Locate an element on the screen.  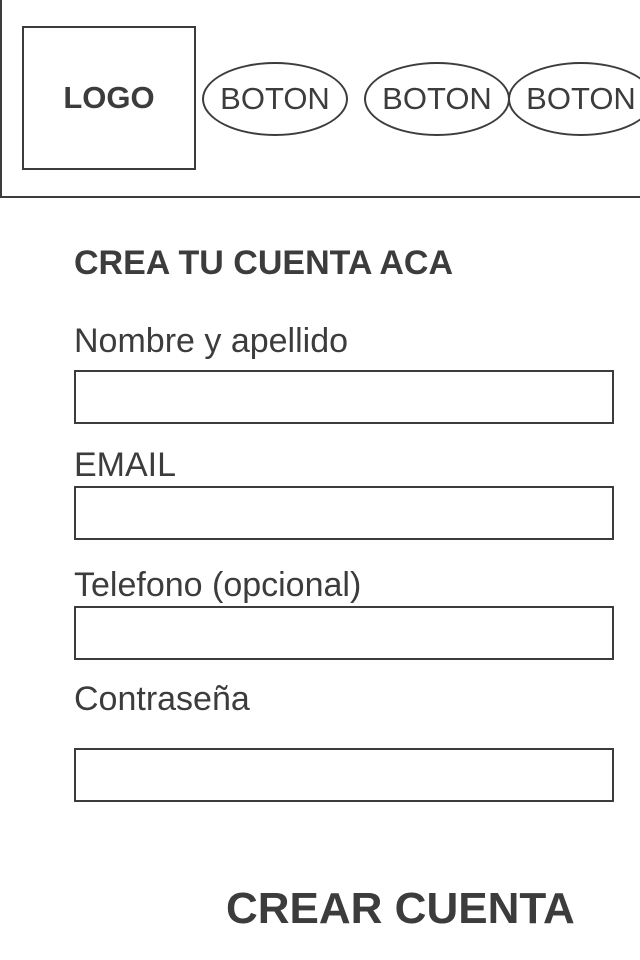
form-title: CREA TU CUENTA ACA is located at coordinates (264, 263).